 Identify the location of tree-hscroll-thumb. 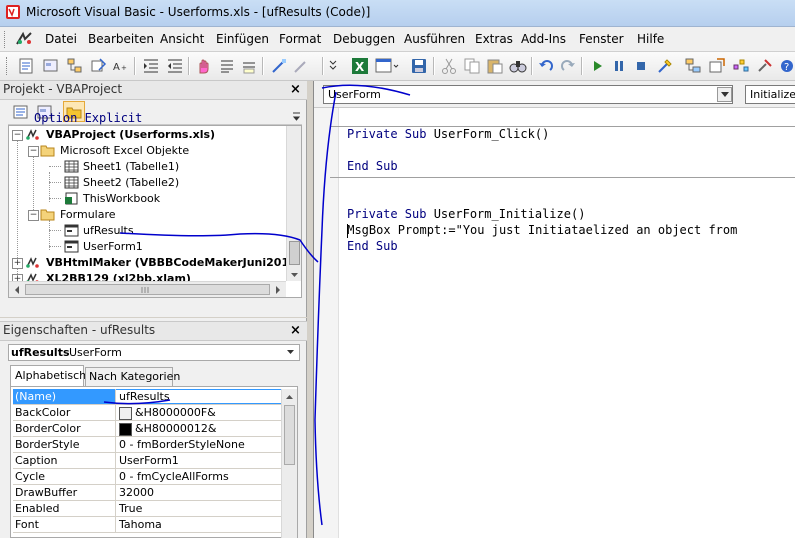
(147, 289).